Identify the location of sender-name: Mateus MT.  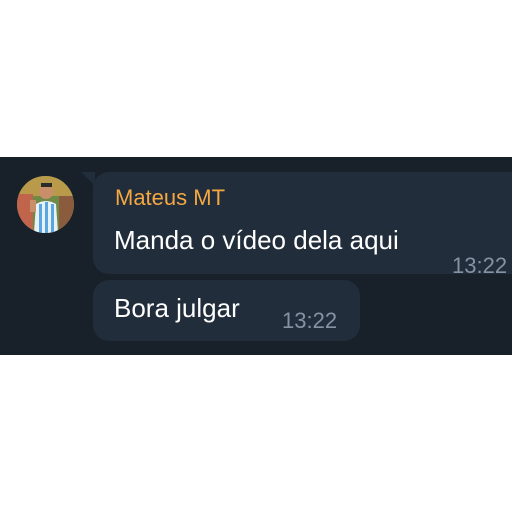
(170, 198).